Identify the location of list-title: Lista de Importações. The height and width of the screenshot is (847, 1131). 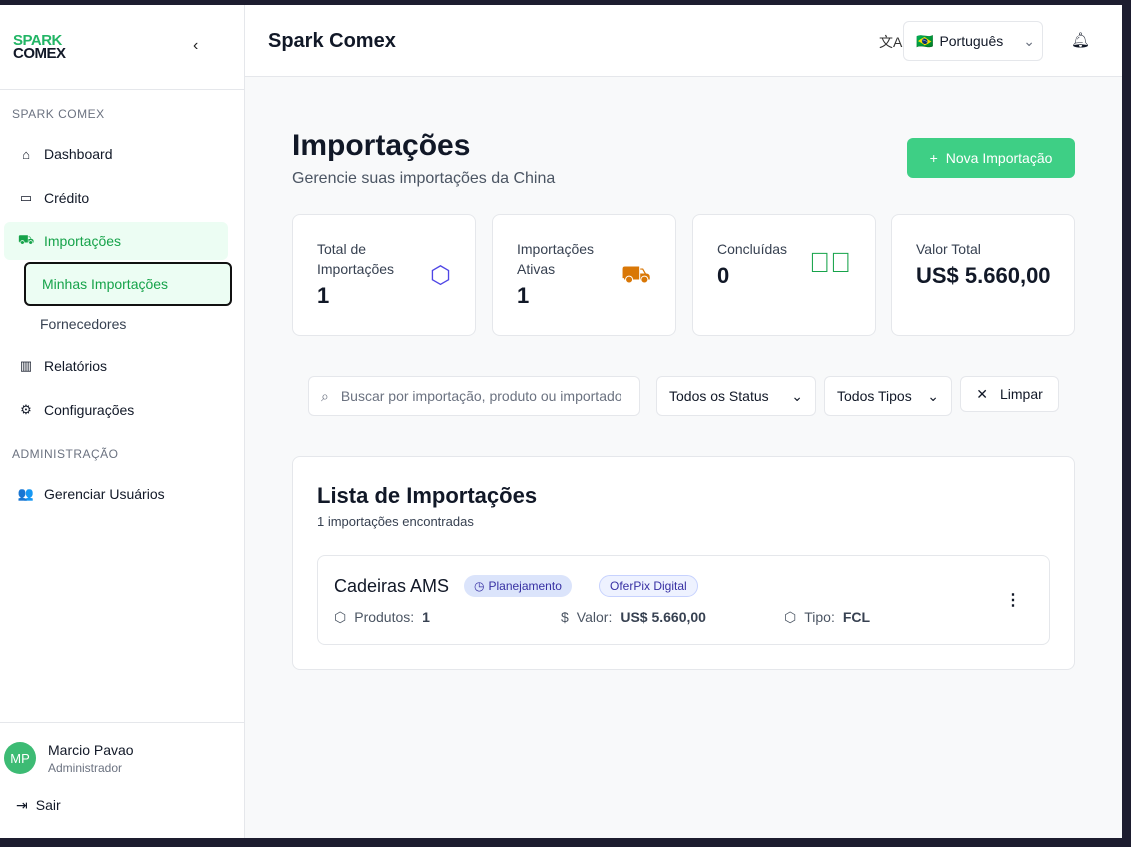
(427, 495).